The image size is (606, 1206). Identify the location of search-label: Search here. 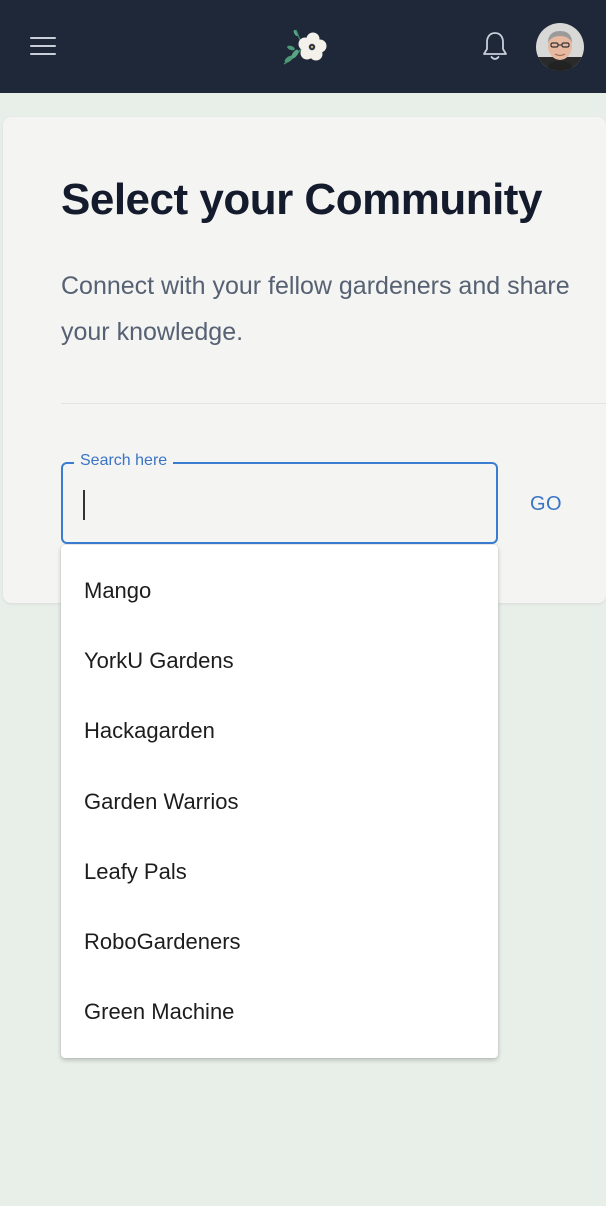
(124, 461).